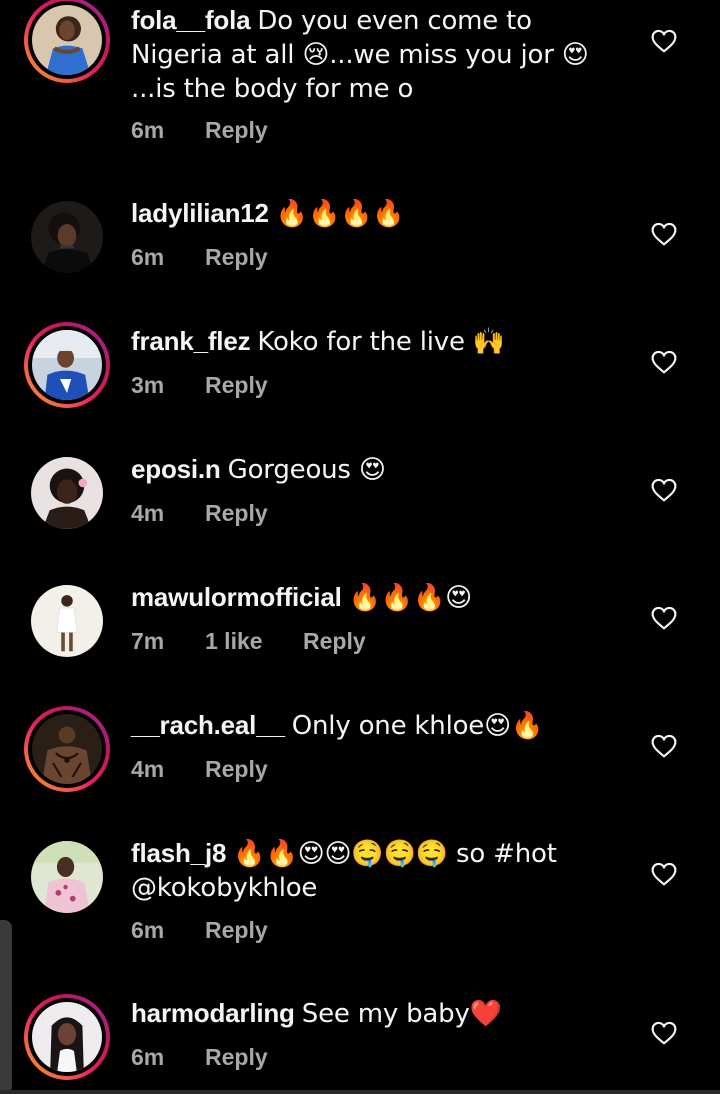  What do you see at coordinates (381, 871) in the screenshot?
I see `comment-text: flash_j8 🔥🔥😍😍🤤🤤🤤 so #hot @kokobykhloe` at bounding box center [381, 871].